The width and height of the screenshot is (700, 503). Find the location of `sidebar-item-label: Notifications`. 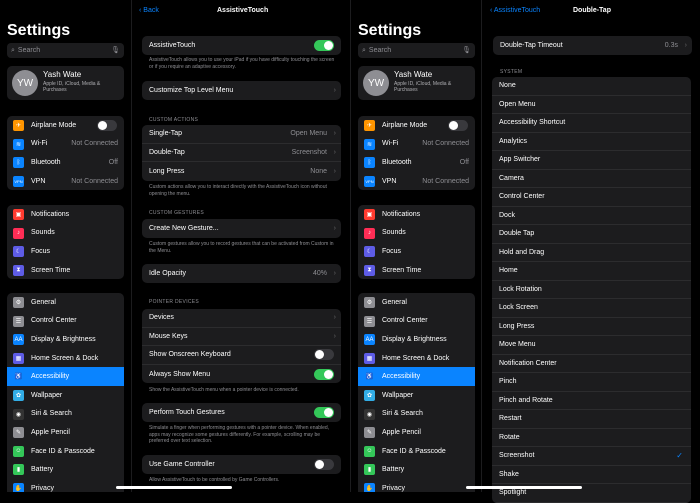

sidebar-item-label: Notifications is located at coordinates (401, 214).